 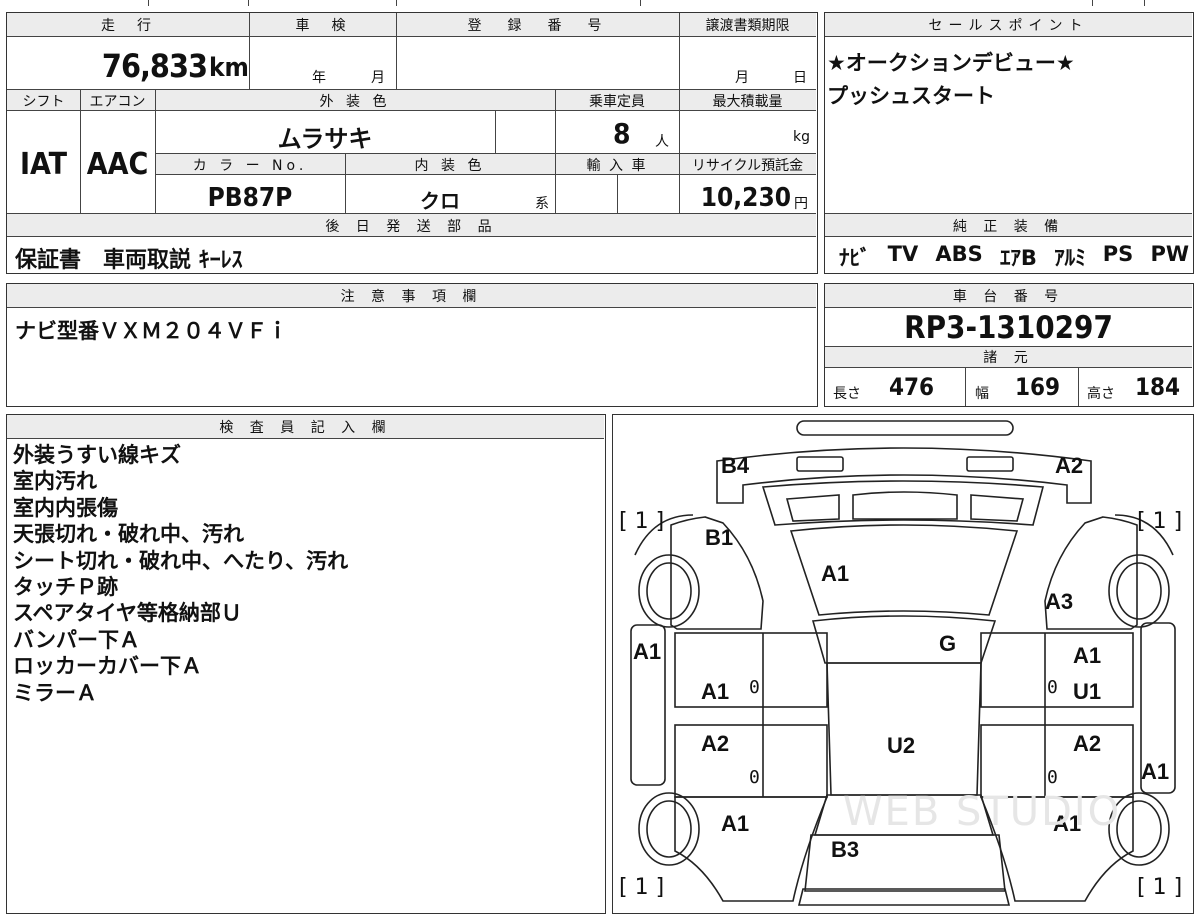 What do you see at coordinates (901, 745) in the screenshot?
I see `label-u2: U2` at bounding box center [901, 745].